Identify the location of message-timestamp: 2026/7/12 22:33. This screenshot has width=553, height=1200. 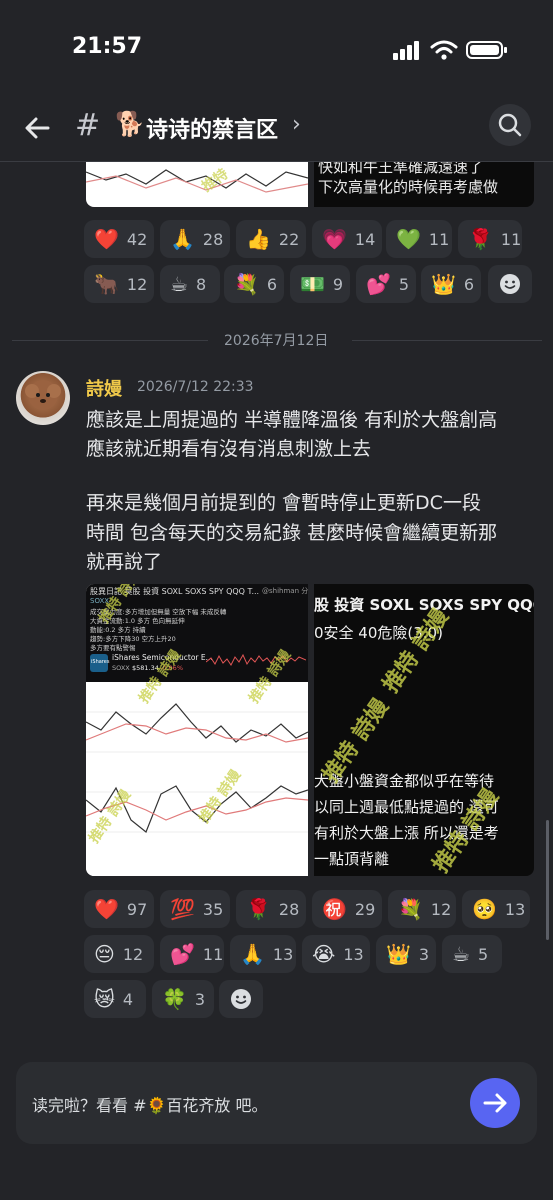
(195, 387).